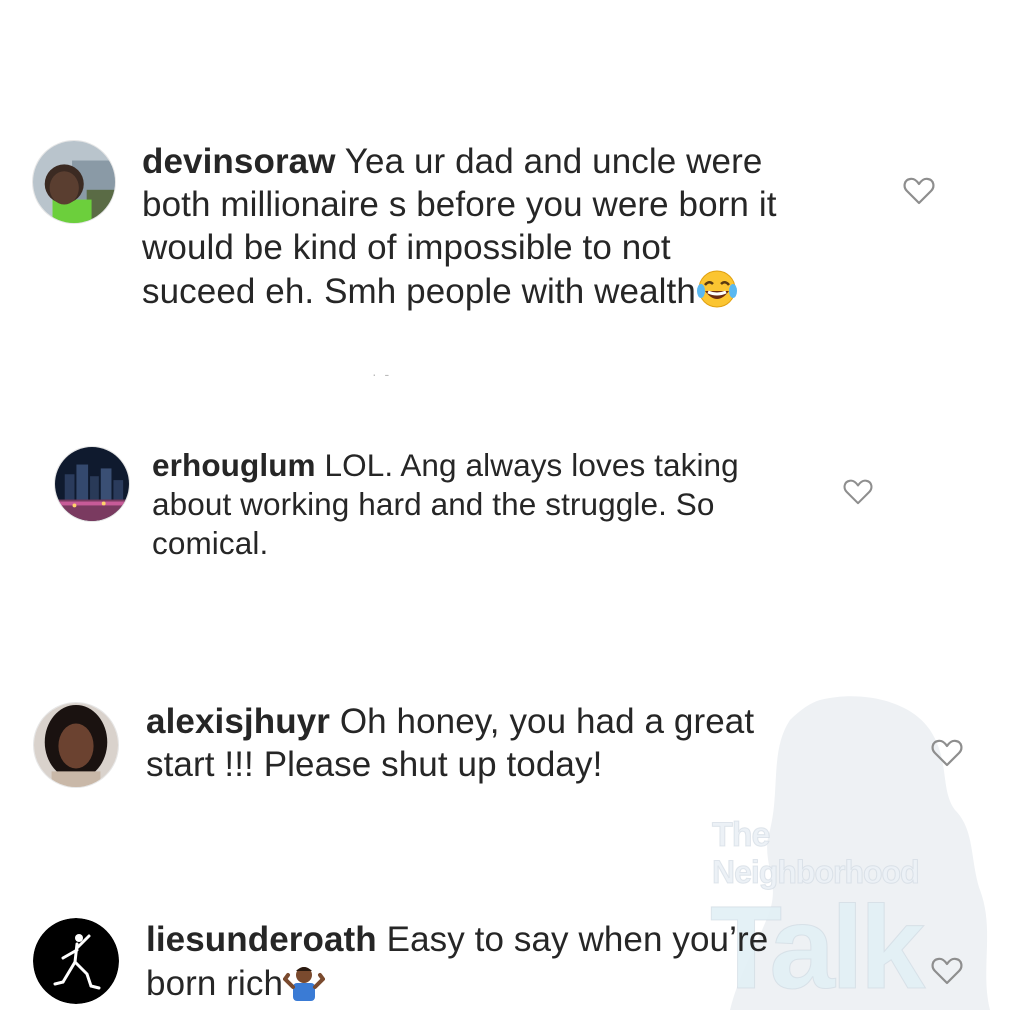 The width and height of the screenshot is (1024, 1024). Describe the element at coordinates (261, 939) in the screenshot. I see `comment-username: liesunderoath` at that location.